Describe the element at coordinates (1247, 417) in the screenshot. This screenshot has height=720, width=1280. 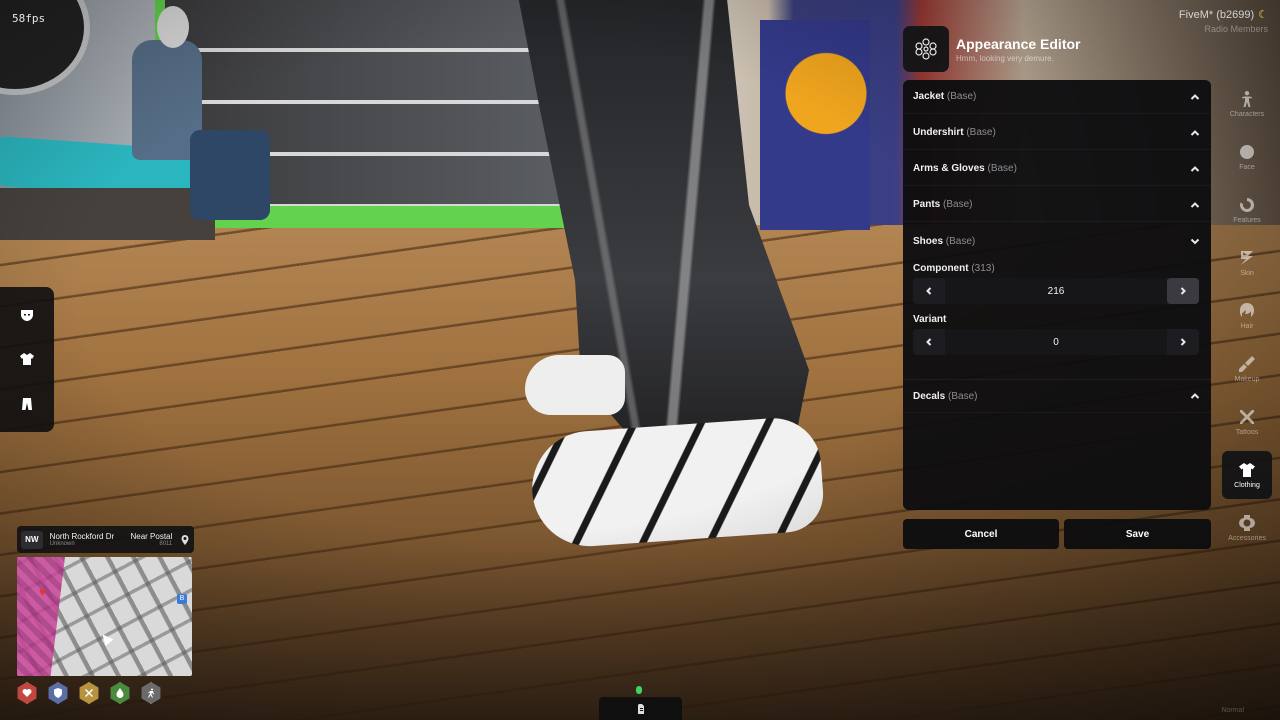
I see `tattoo-icon` at that location.